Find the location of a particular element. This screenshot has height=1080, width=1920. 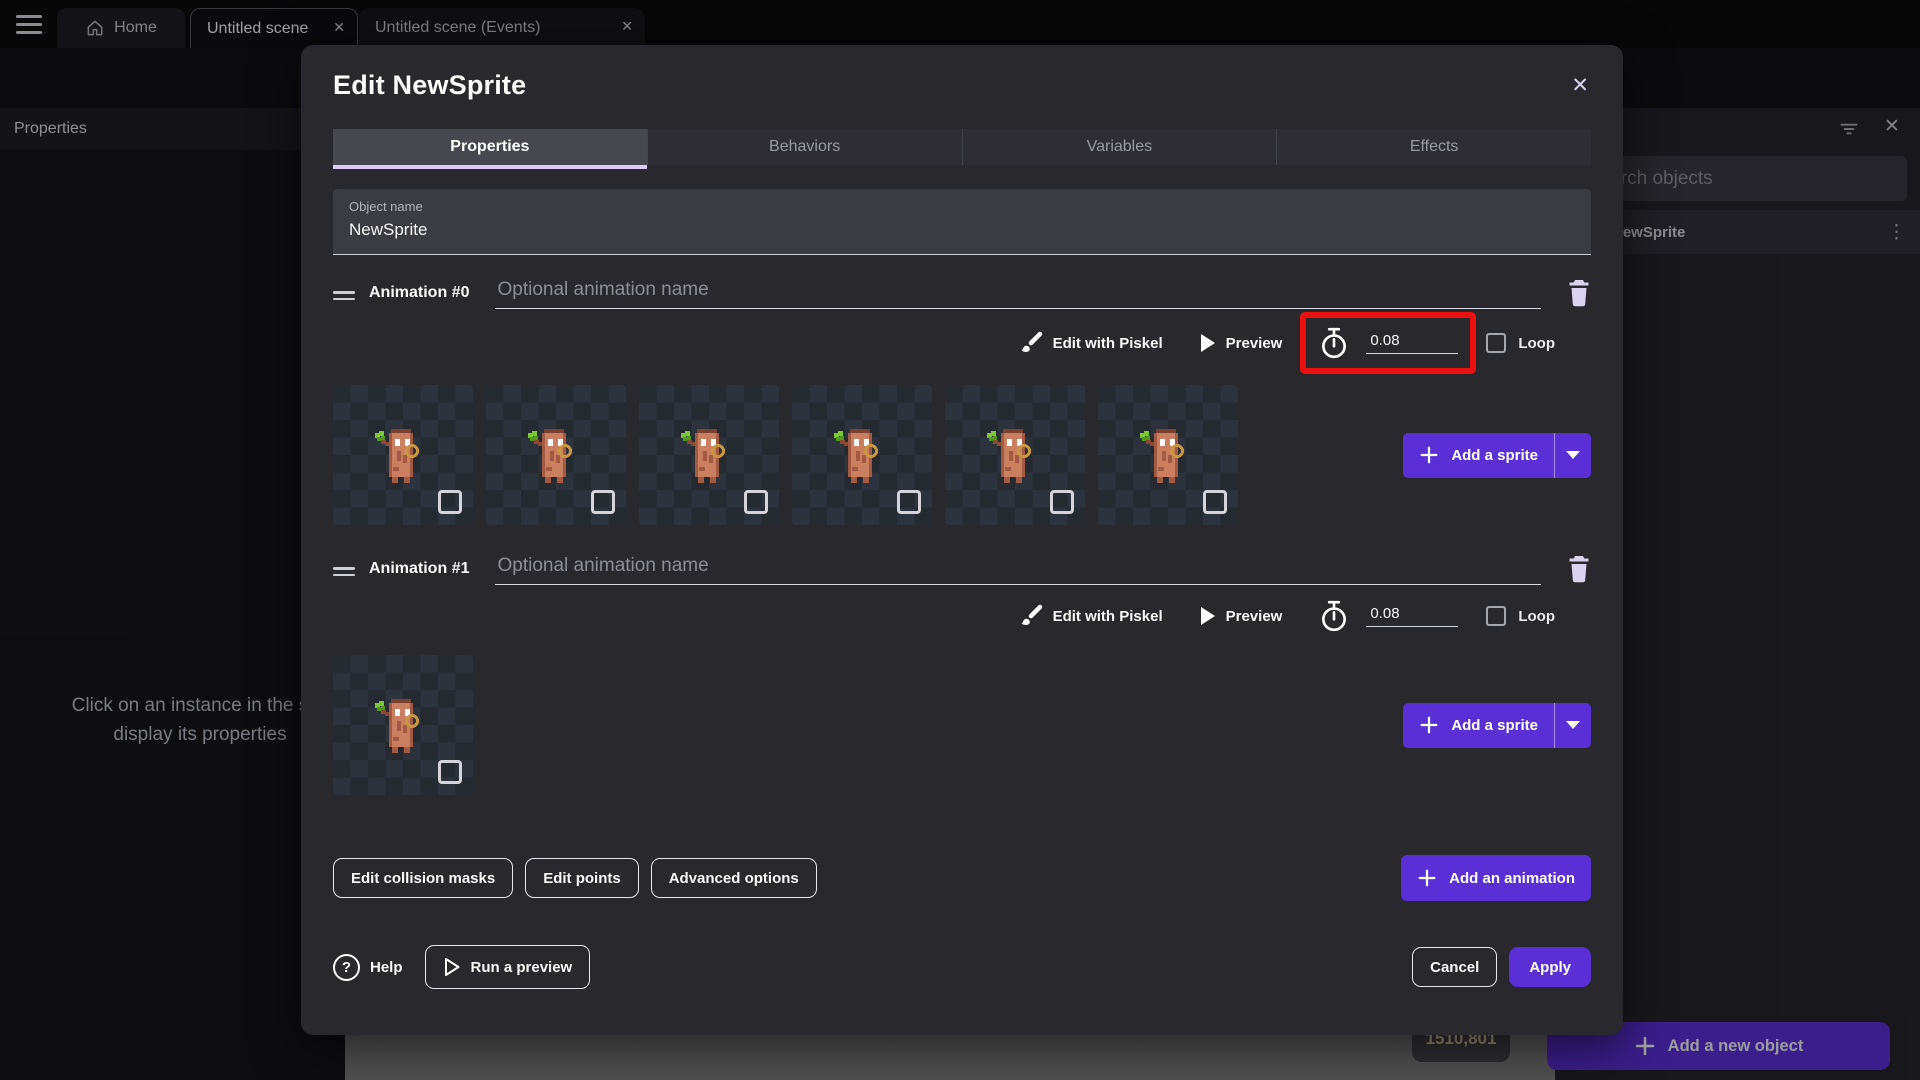

edit-points-button: Edit points is located at coordinates (582, 878).